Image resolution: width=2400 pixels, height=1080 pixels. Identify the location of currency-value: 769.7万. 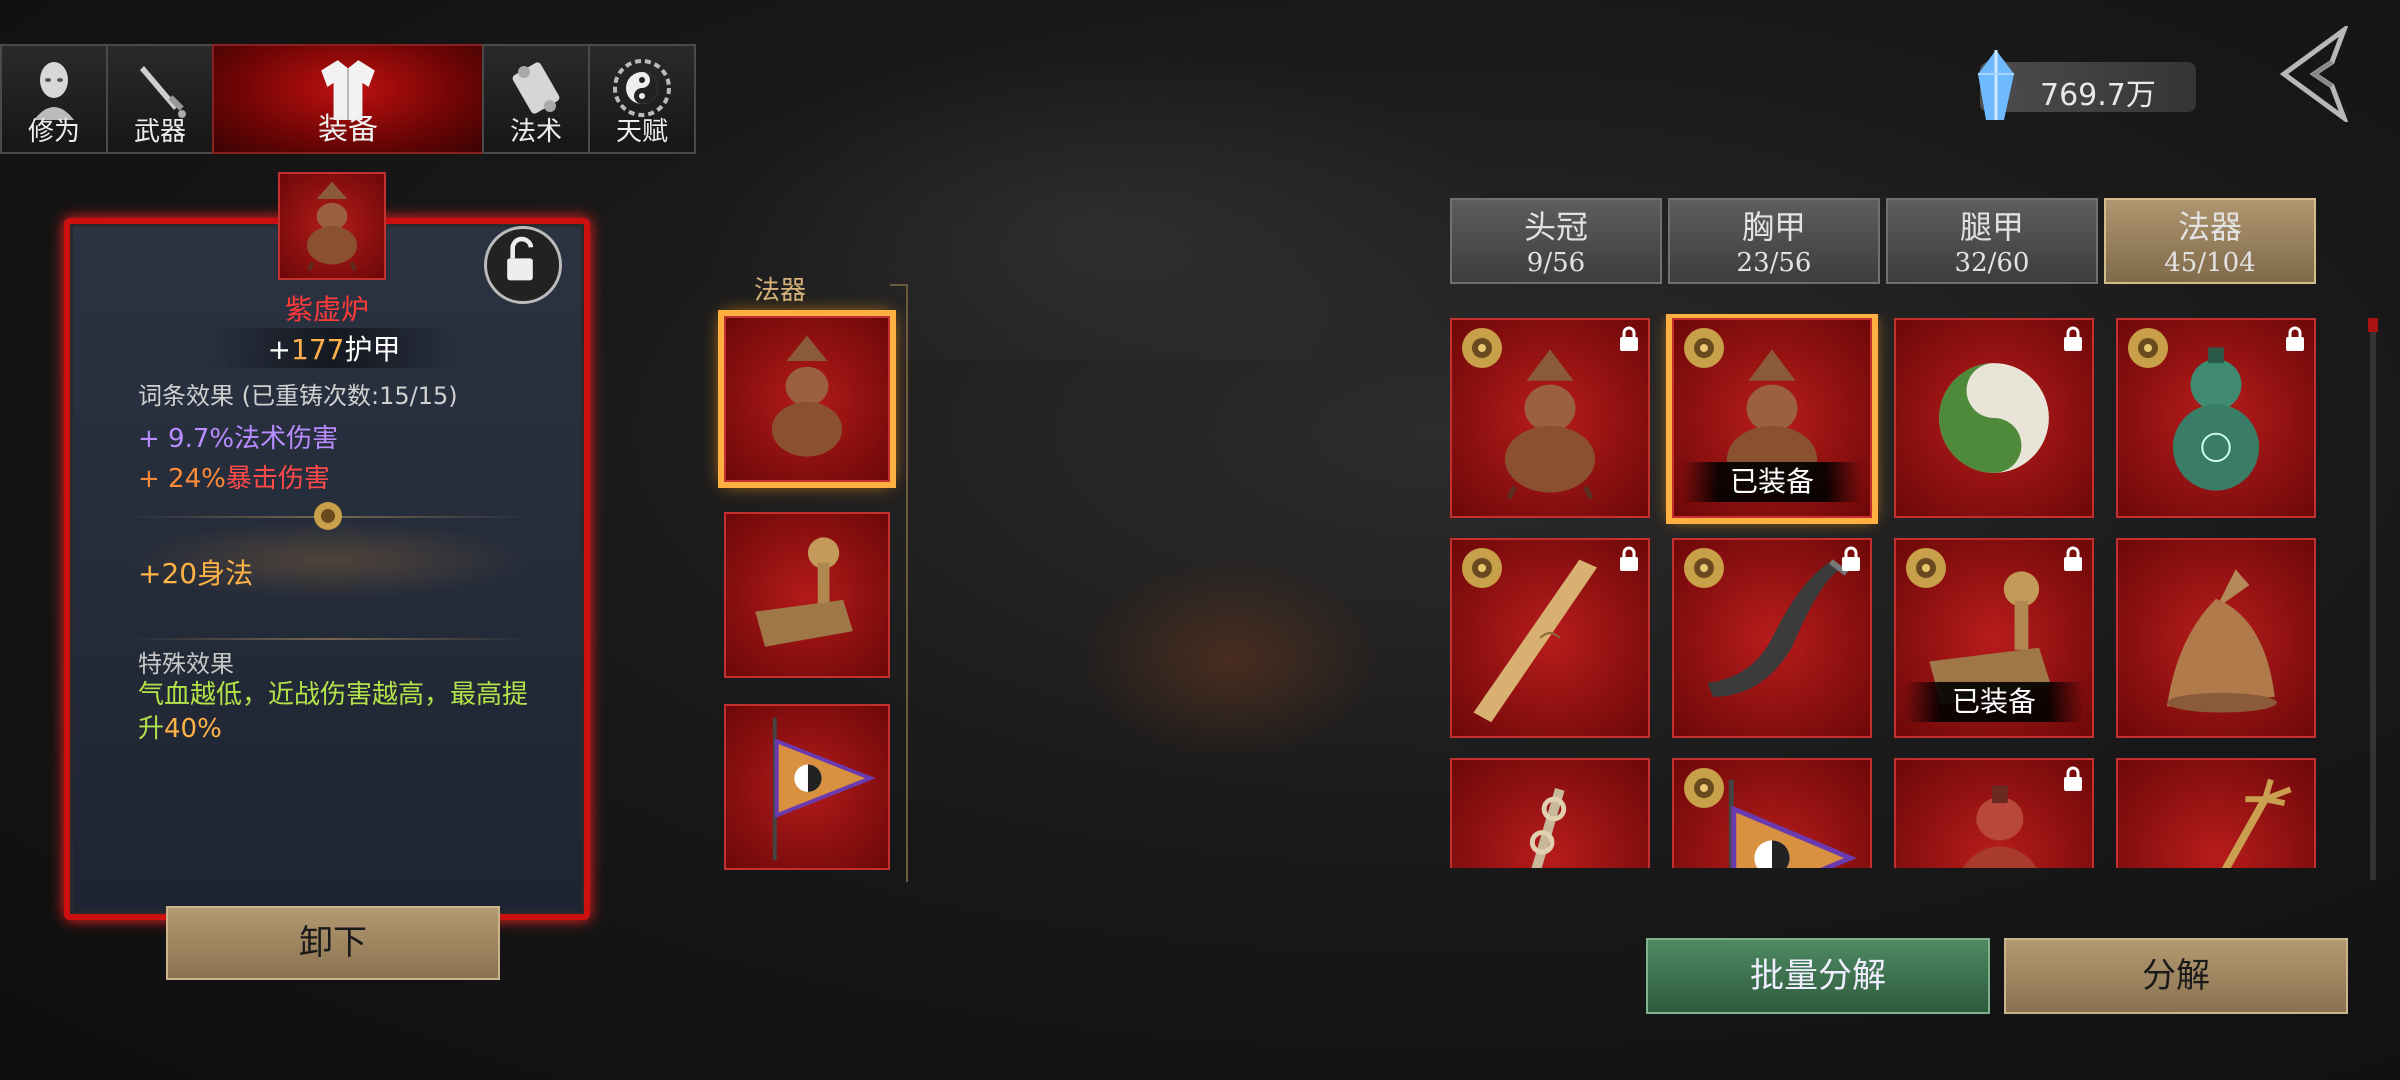
(2098, 95).